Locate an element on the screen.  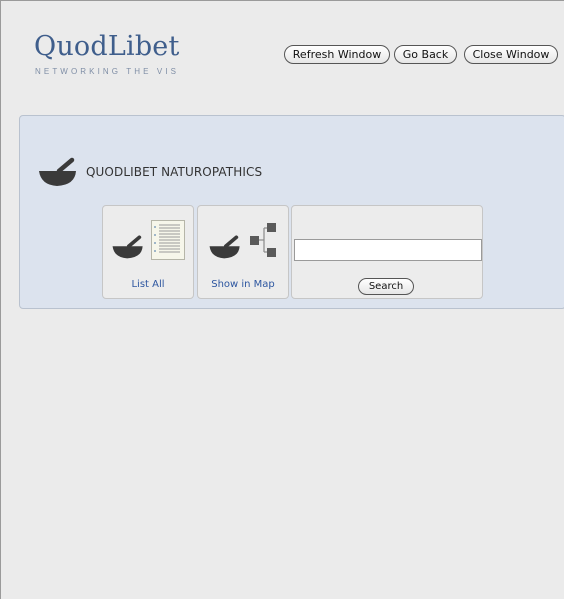
search-input is located at coordinates (388, 250).